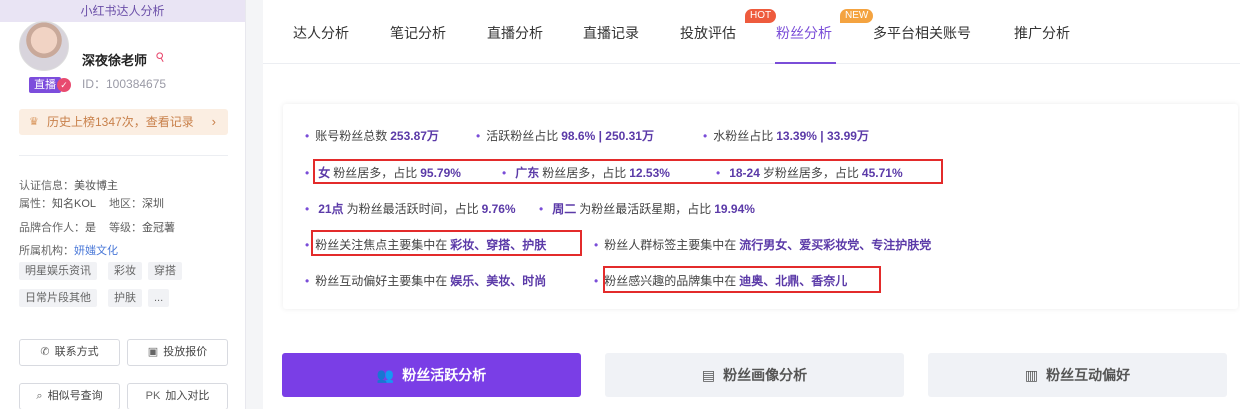 The image size is (1240, 409). I want to click on bar-chart-icon: ▥, so click(1031, 375).